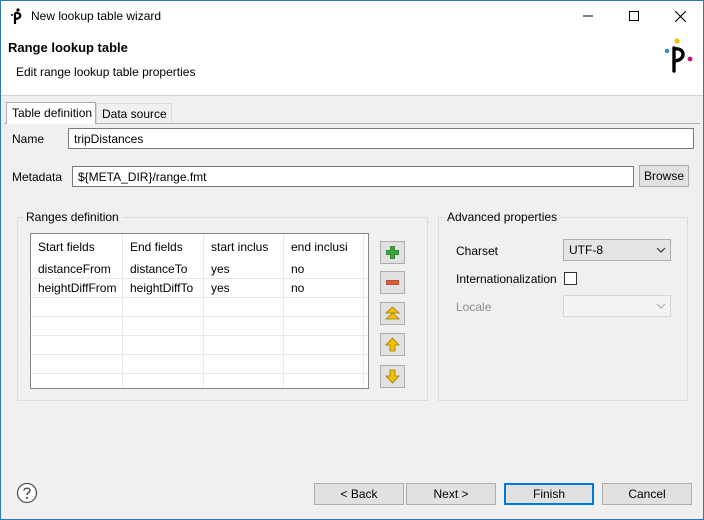 The width and height of the screenshot is (704, 520). I want to click on back-button: < Back, so click(359, 494).